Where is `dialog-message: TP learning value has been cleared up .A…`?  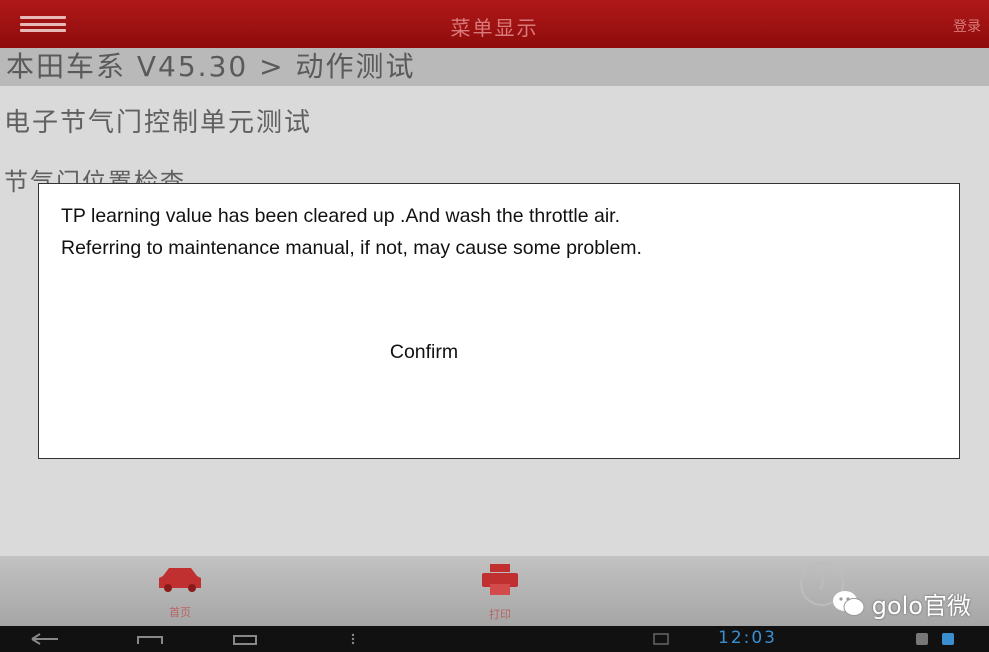
dialog-message: TP learning value has been cleared up .A… is located at coordinates (501, 232).